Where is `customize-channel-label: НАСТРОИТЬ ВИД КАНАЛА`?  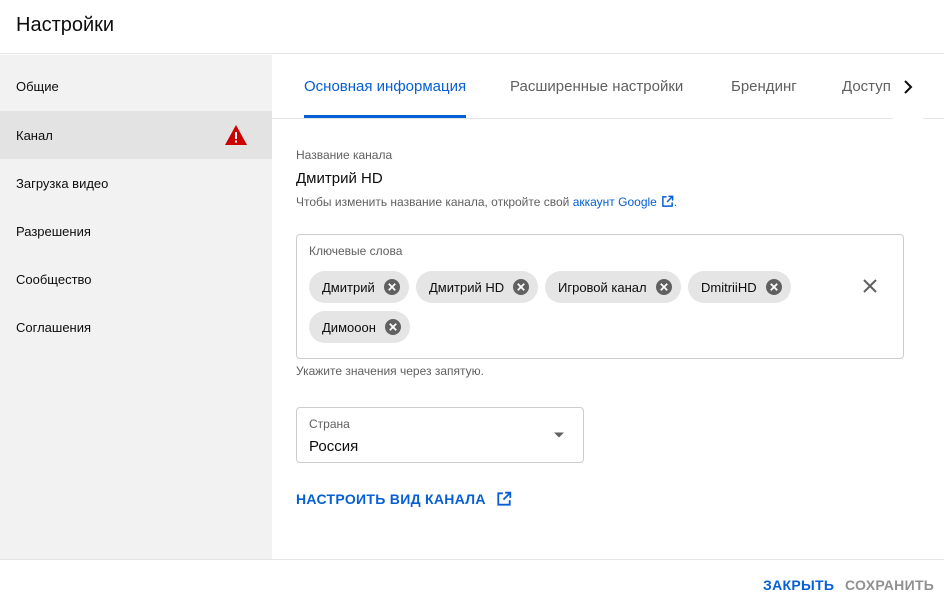 customize-channel-label: НАСТРОИТЬ ВИД КАНАЛА is located at coordinates (391, 499).